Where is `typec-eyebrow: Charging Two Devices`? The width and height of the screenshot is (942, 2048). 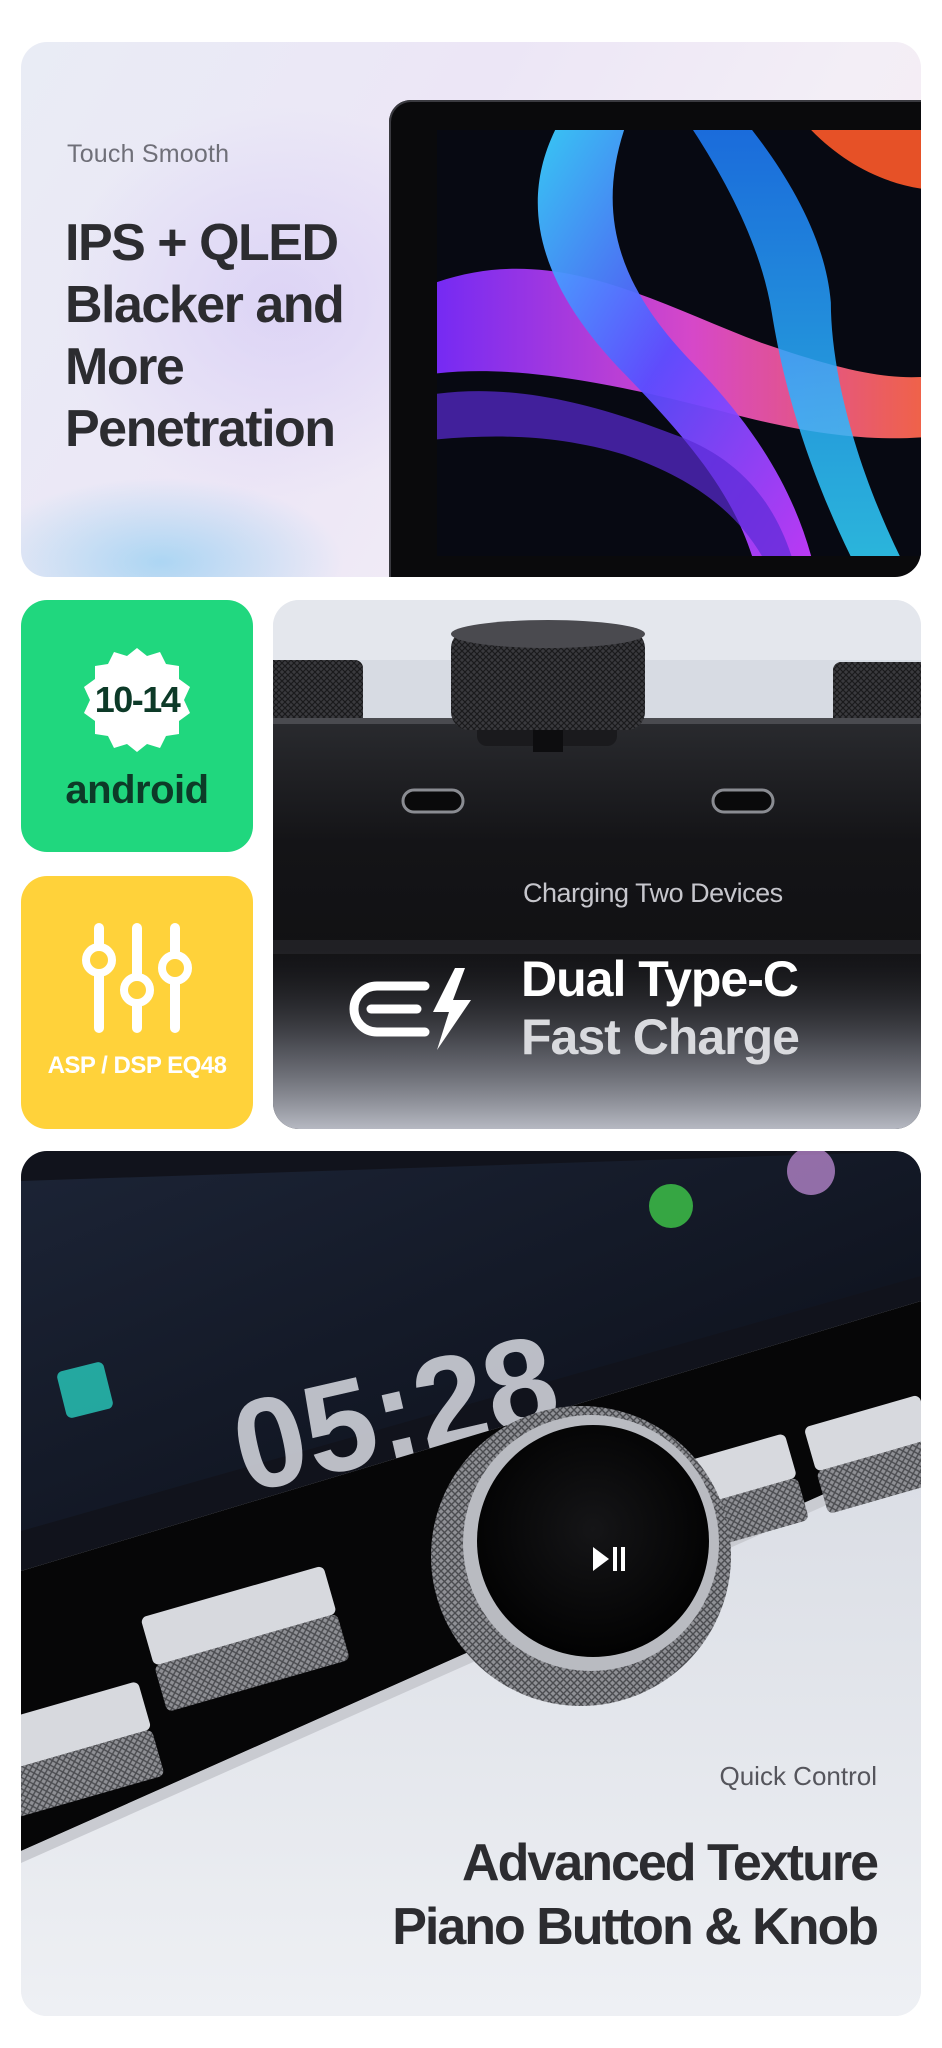
typec-eyebrow: Charging Two Devices is located at coordinates (653, 893).